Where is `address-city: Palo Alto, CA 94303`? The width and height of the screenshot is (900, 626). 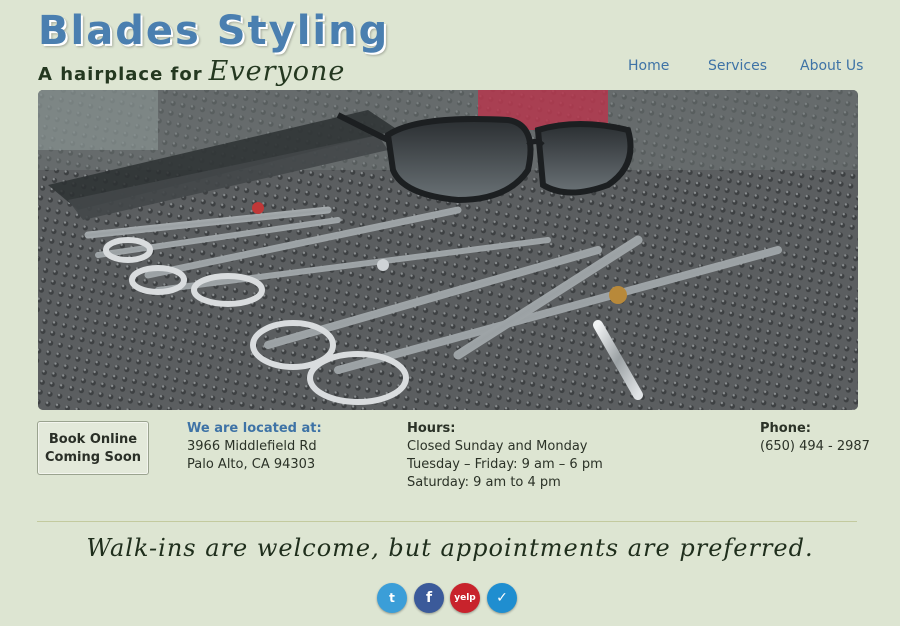
address-city: Palo Alto, CA 94303 is located at coordinates (251, 464).